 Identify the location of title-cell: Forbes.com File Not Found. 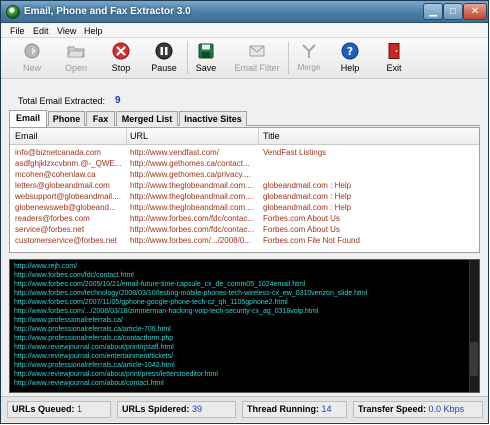
(311, 240).